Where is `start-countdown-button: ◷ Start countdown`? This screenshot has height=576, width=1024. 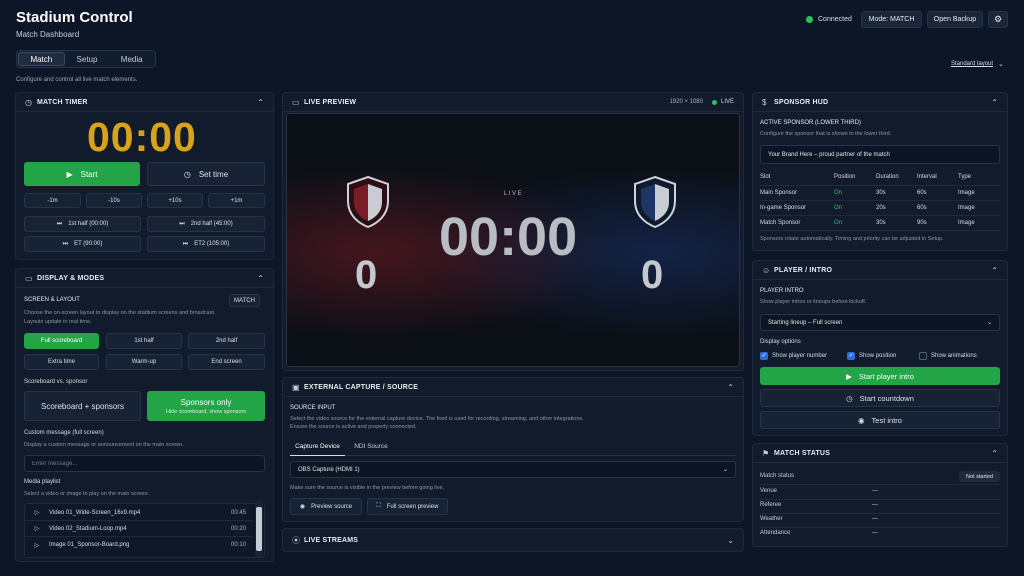
start-countdown-button: ◷ Start countdown is located at coordinates (880, 398).